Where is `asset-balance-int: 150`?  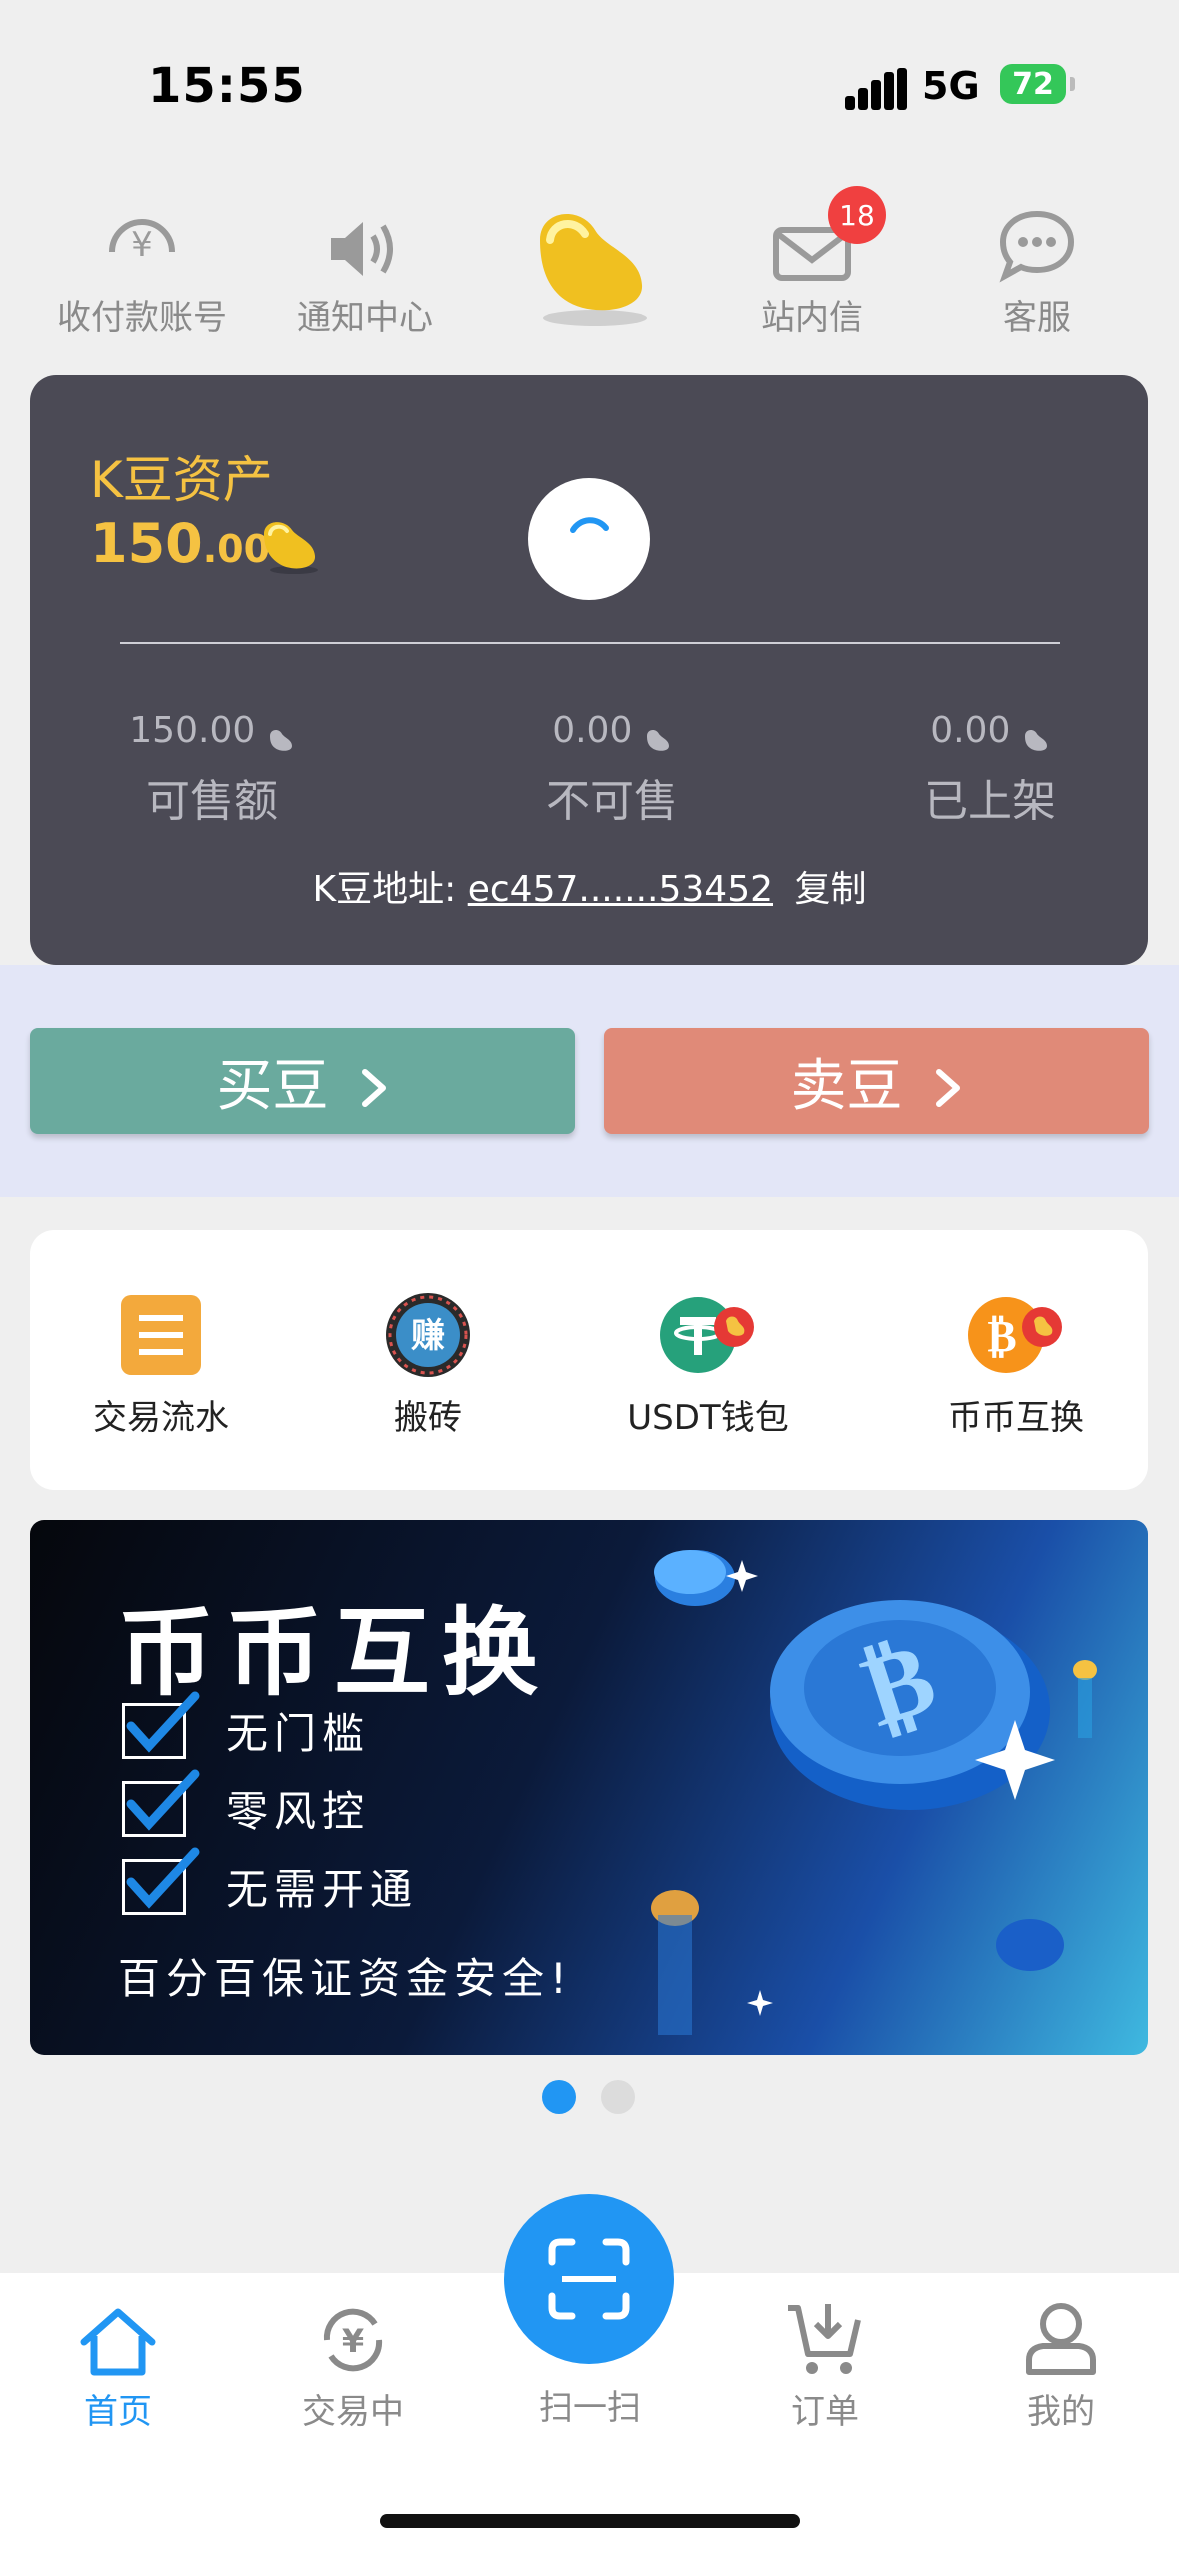
asset-balance-int: 150 is located at coordinates (146, 543).